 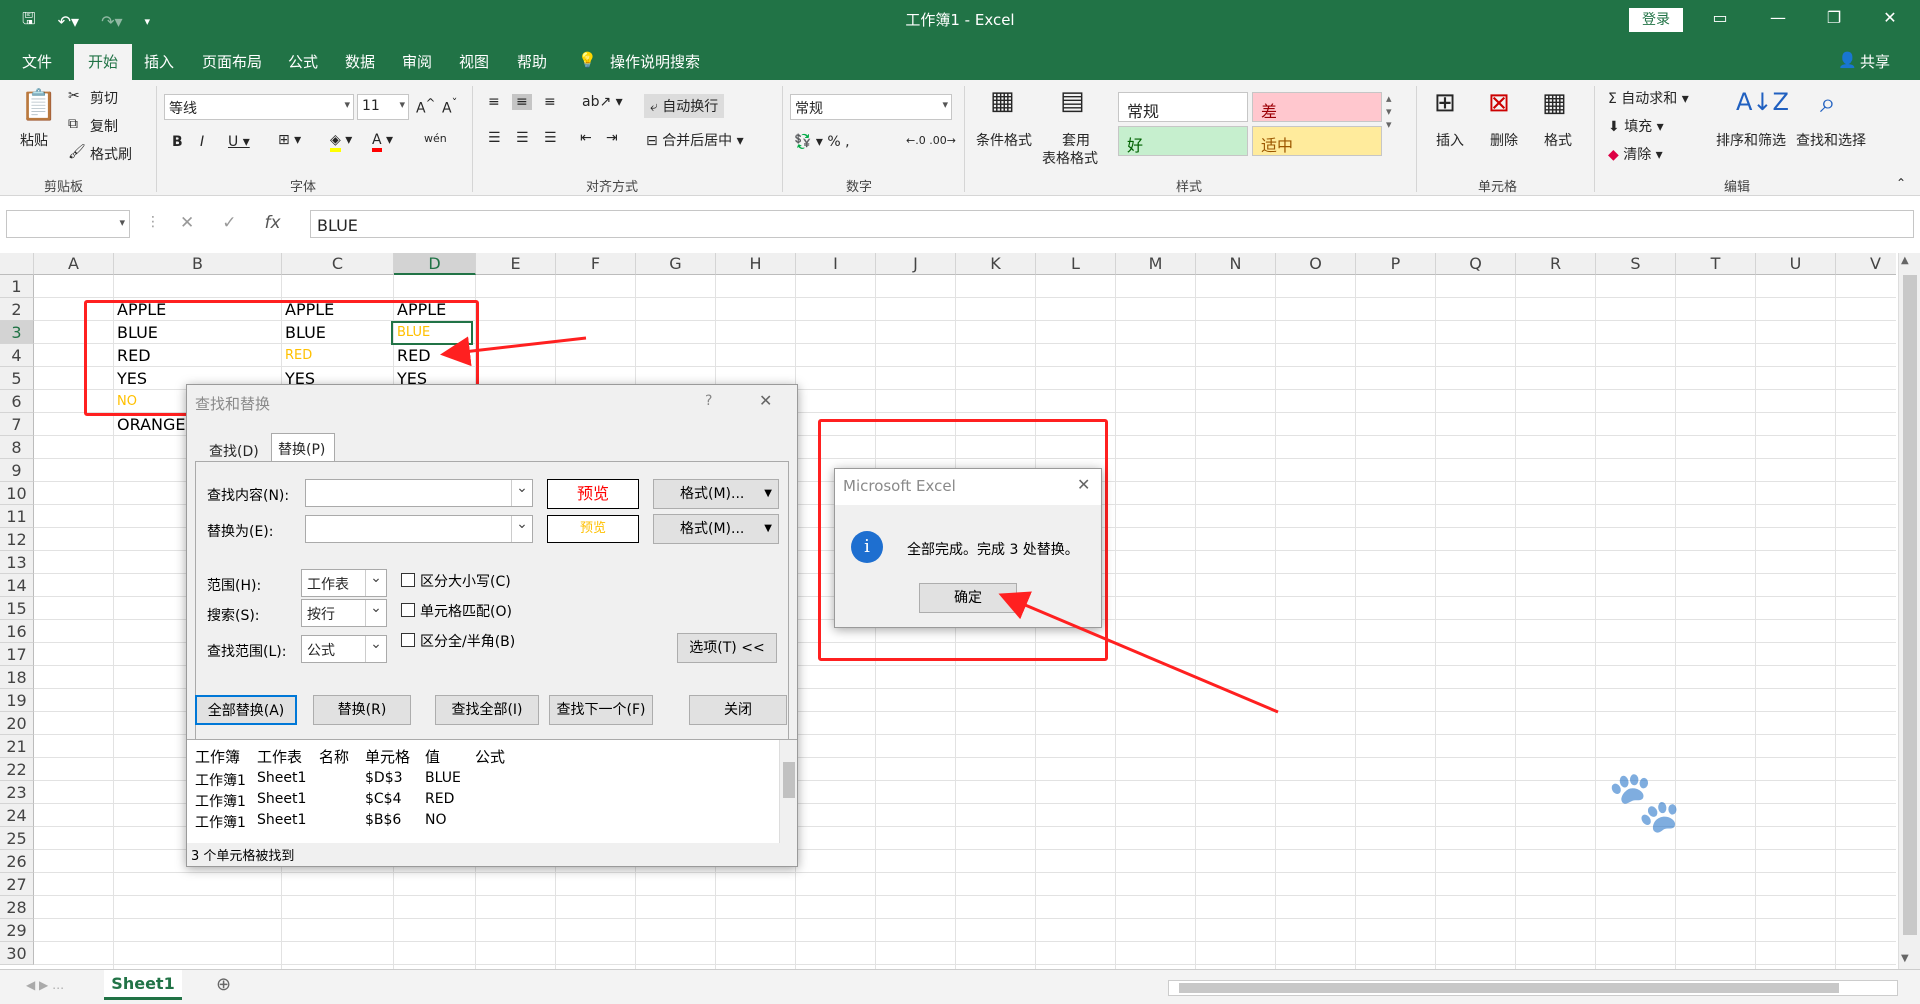 What do you see at coordinates (822, 142) in the screenshot?
I see `accounting-icon: 💱 ▾ % ,` at bounding box center [822, 142].